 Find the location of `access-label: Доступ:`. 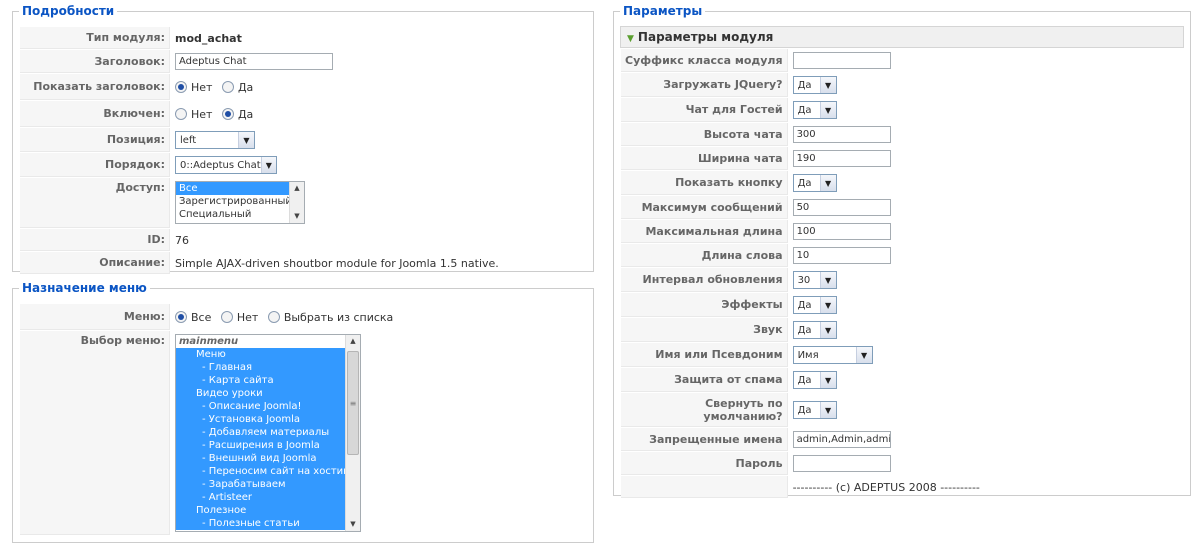

access-label: Доступ: is located at coordinates (95, 203).